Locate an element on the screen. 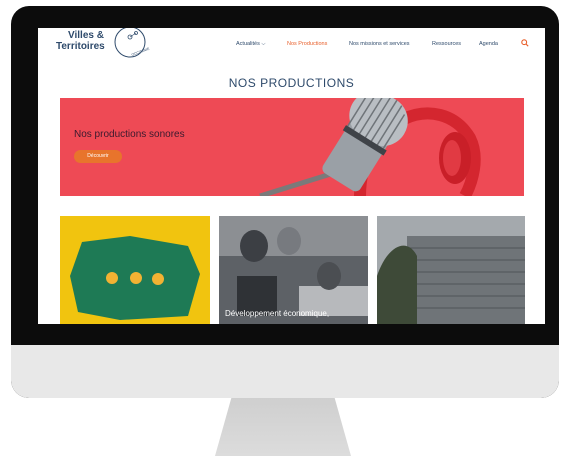 The width and height of the screenshot is (565, 456). card-2-image is located at coordinates (293, 270).